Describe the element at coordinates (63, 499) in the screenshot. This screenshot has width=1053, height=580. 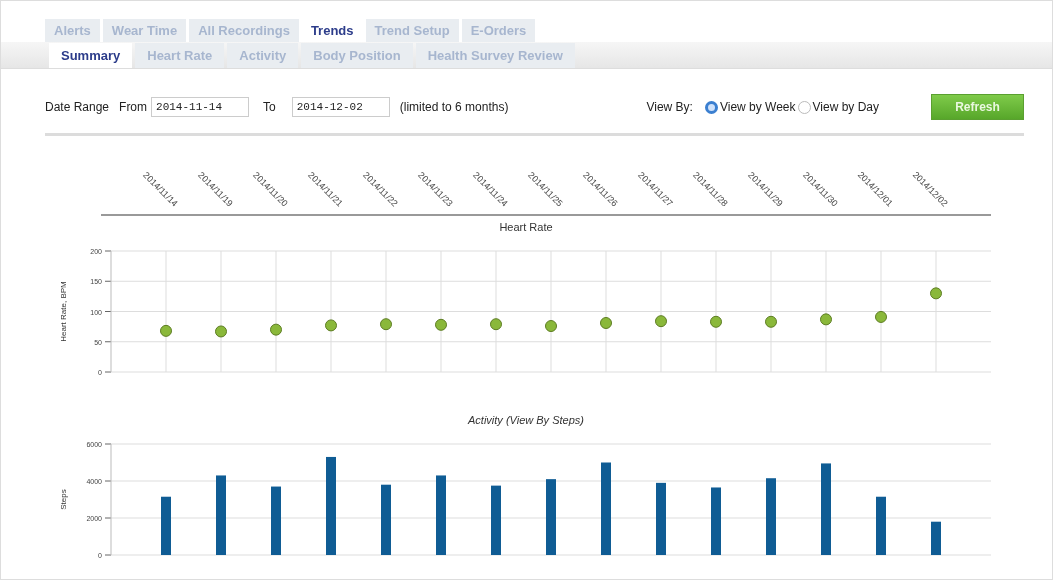
I see `y-axis-label: Steps` at that location.